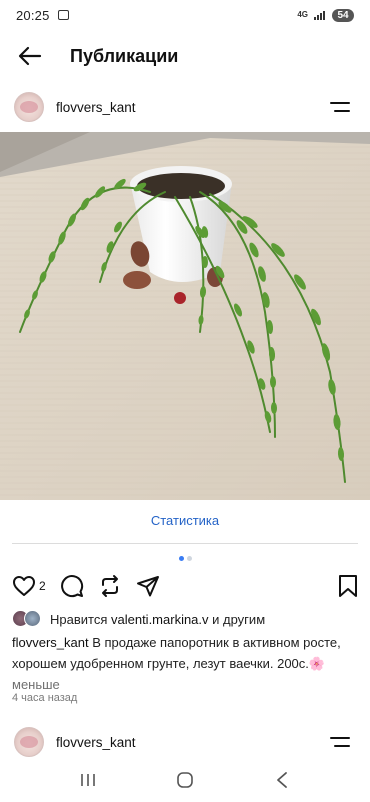  I want to click on top-bar: Публикации, so click(185, 56).